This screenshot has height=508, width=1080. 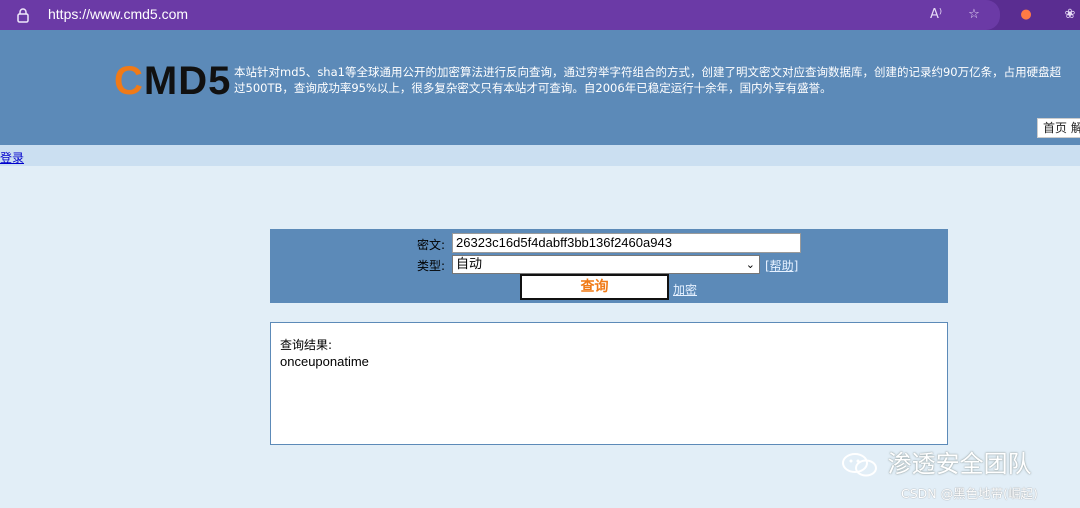 I want to click on read-aloud-icon: A⁾, so click(x=936, y=15).